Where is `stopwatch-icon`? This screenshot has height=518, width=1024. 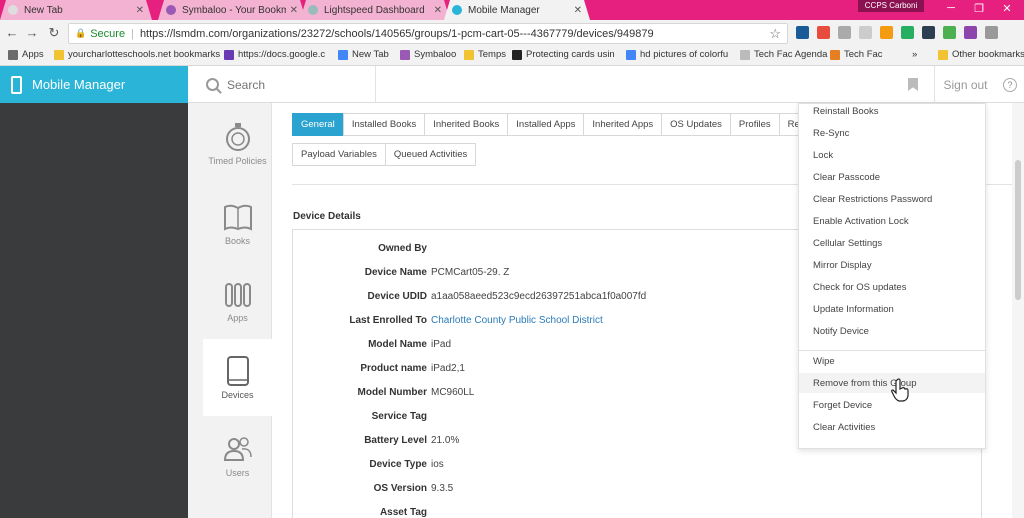
stopwatch-icon is located at coordinates (237, 137).